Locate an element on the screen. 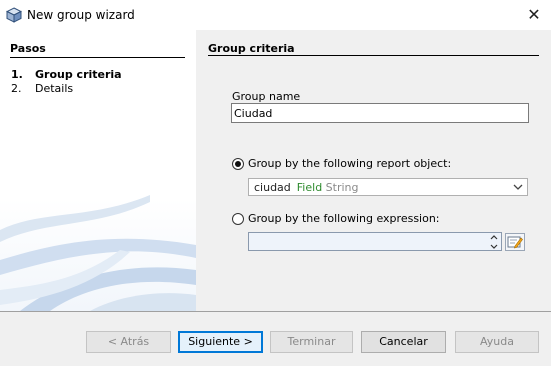 The height and width of the screenshot is (366, 551). report-object-kind: Field is located at coordinates (309, 187).